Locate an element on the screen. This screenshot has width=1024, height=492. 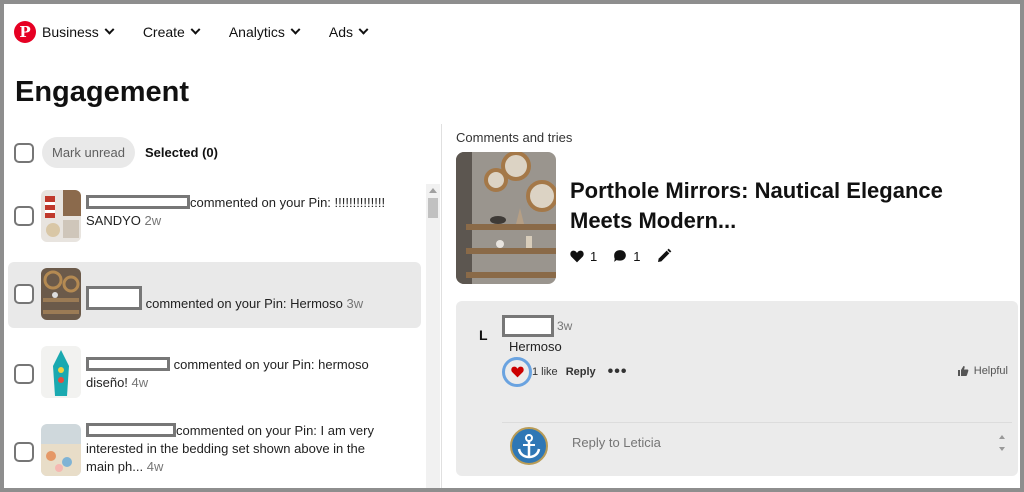
nav-business: Business is located at coordinates (78, 32).